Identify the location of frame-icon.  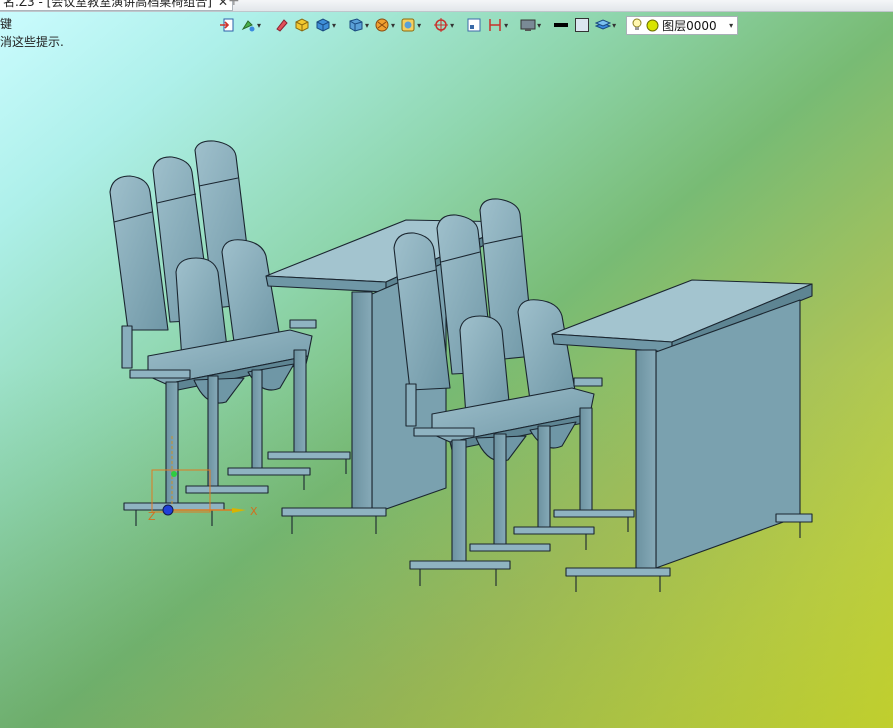
(408, 25).